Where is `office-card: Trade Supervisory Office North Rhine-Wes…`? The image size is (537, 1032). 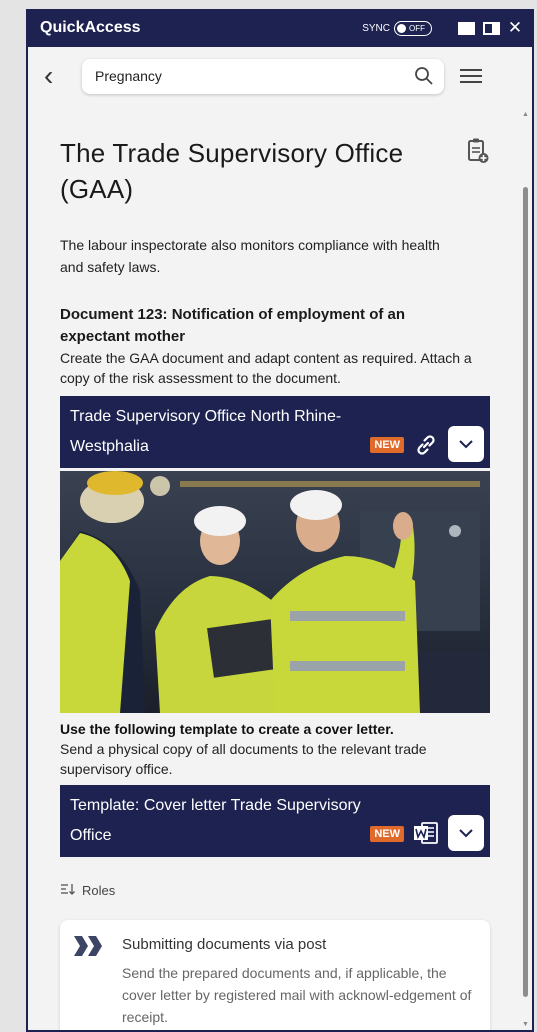
office-card: Trade Supervisory Office North Rhine-Wes… is located at coordinates (275, 432).